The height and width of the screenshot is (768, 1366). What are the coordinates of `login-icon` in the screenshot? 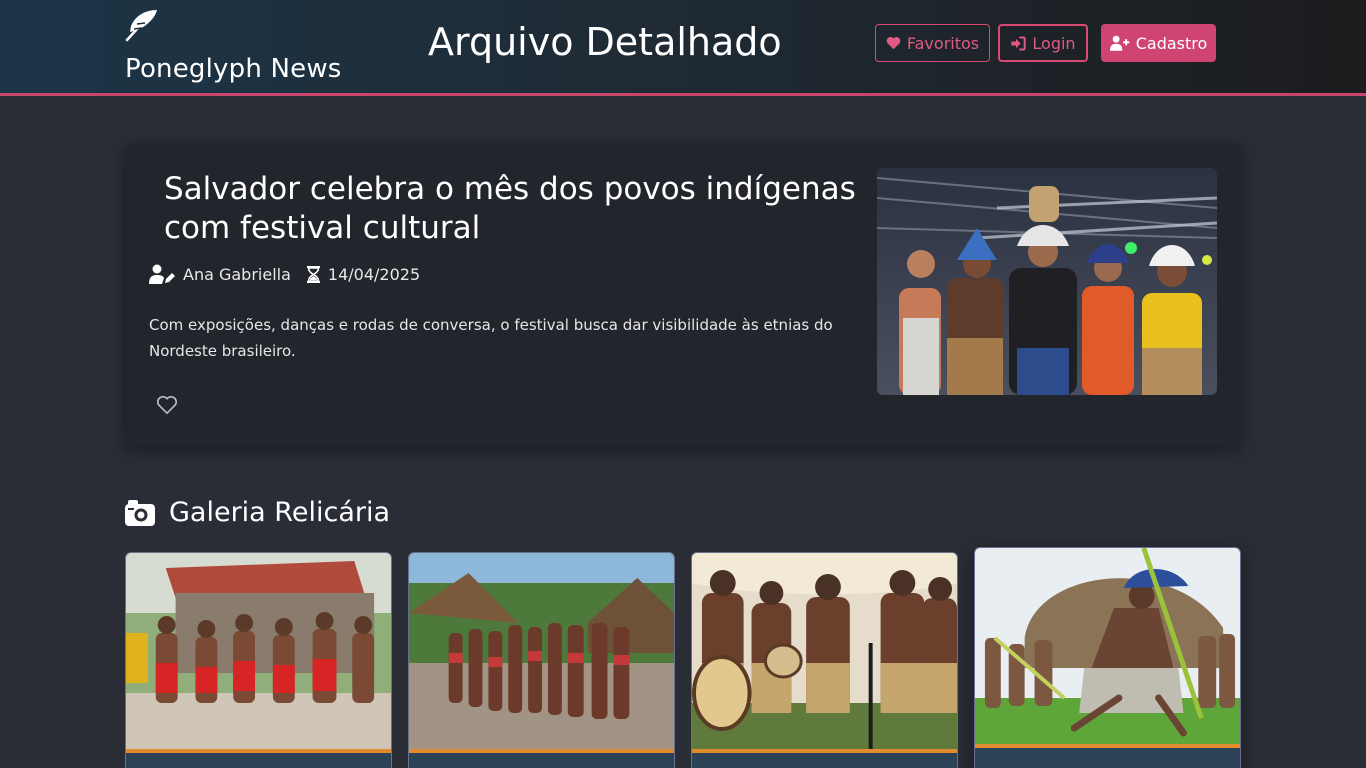 It's located at (1019, 43).